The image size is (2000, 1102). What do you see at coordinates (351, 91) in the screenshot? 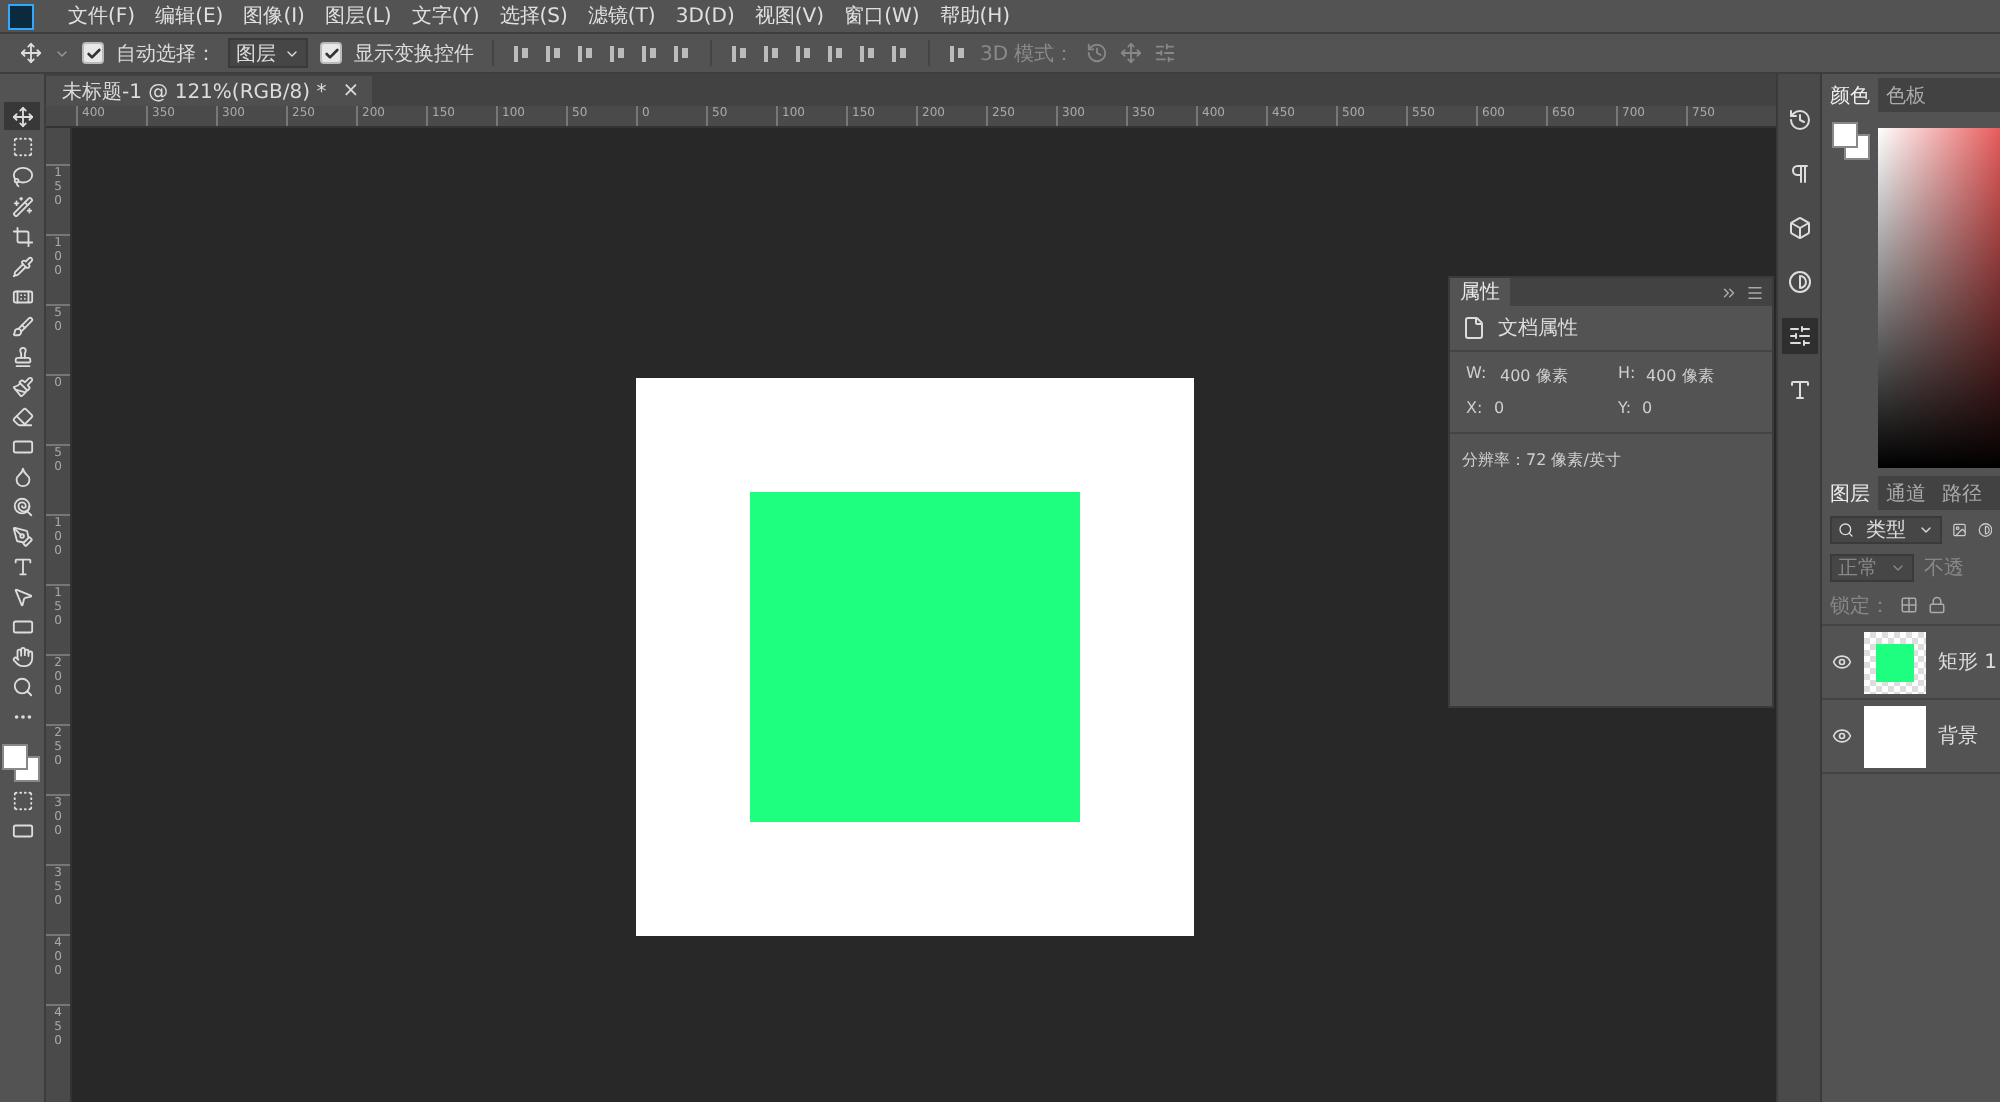
I see `close-icon: ×` at bounding box center [351, 91].